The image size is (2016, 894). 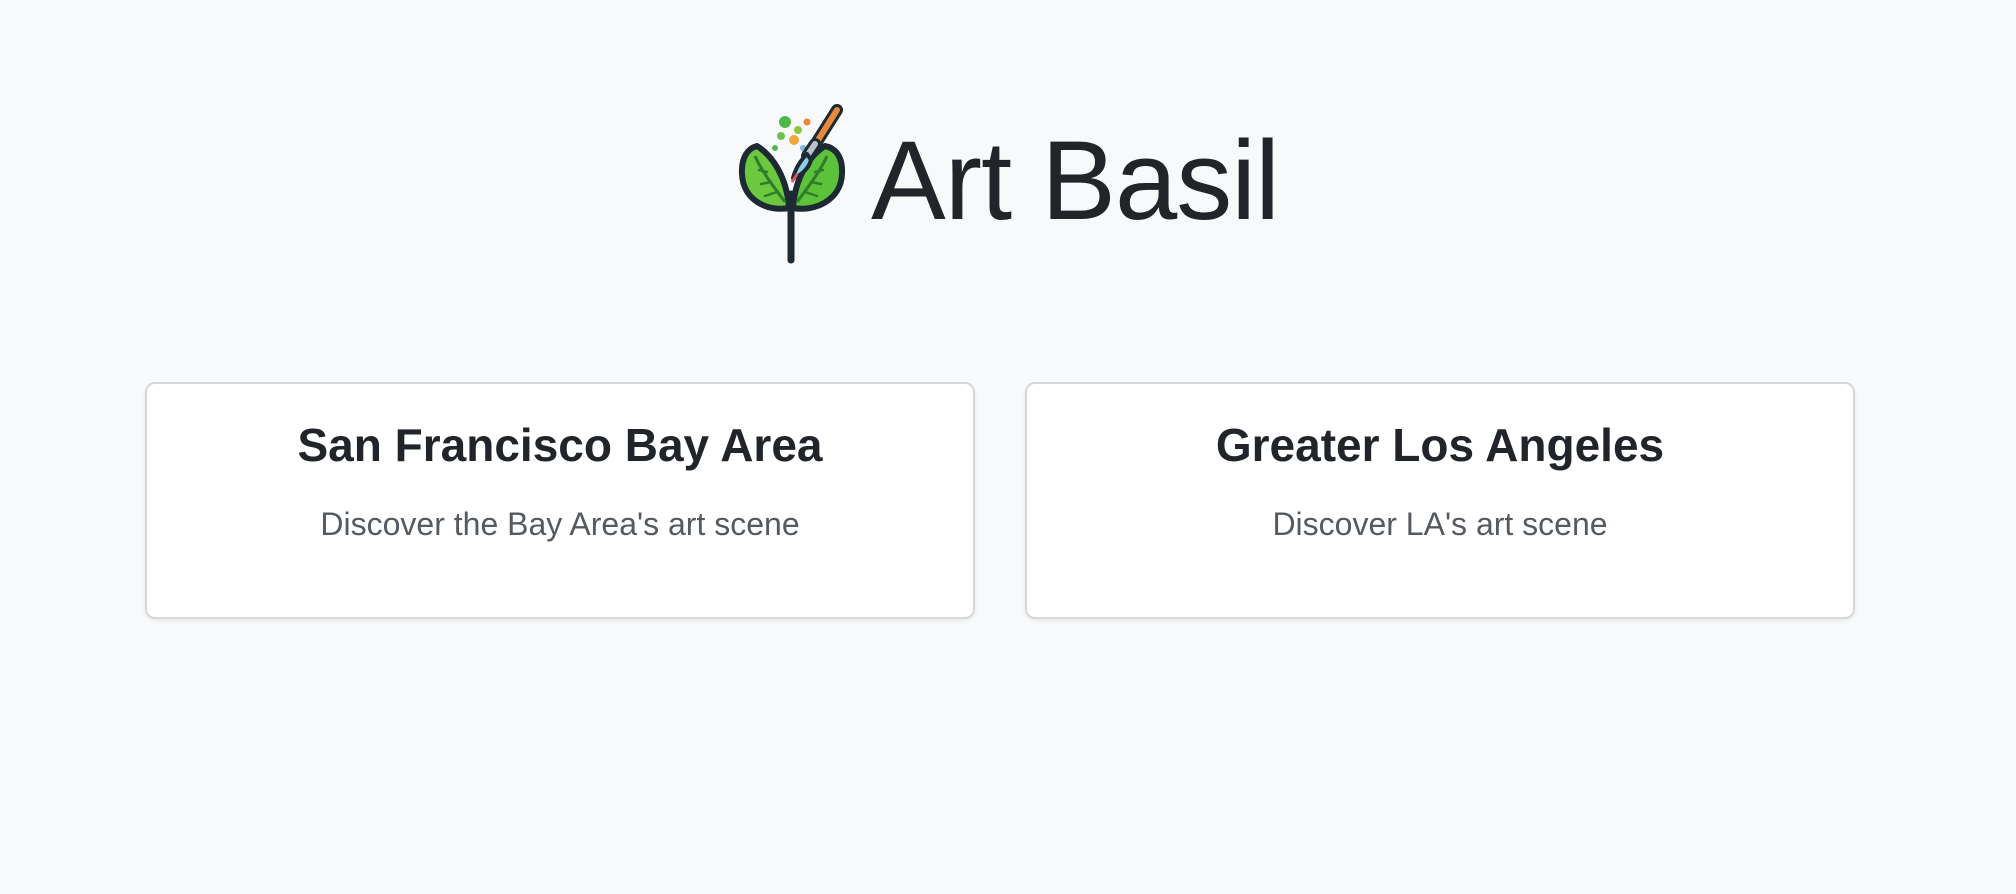 I want to click on basil-leaf-paintbrush-icon, so click(x=791, y=185).